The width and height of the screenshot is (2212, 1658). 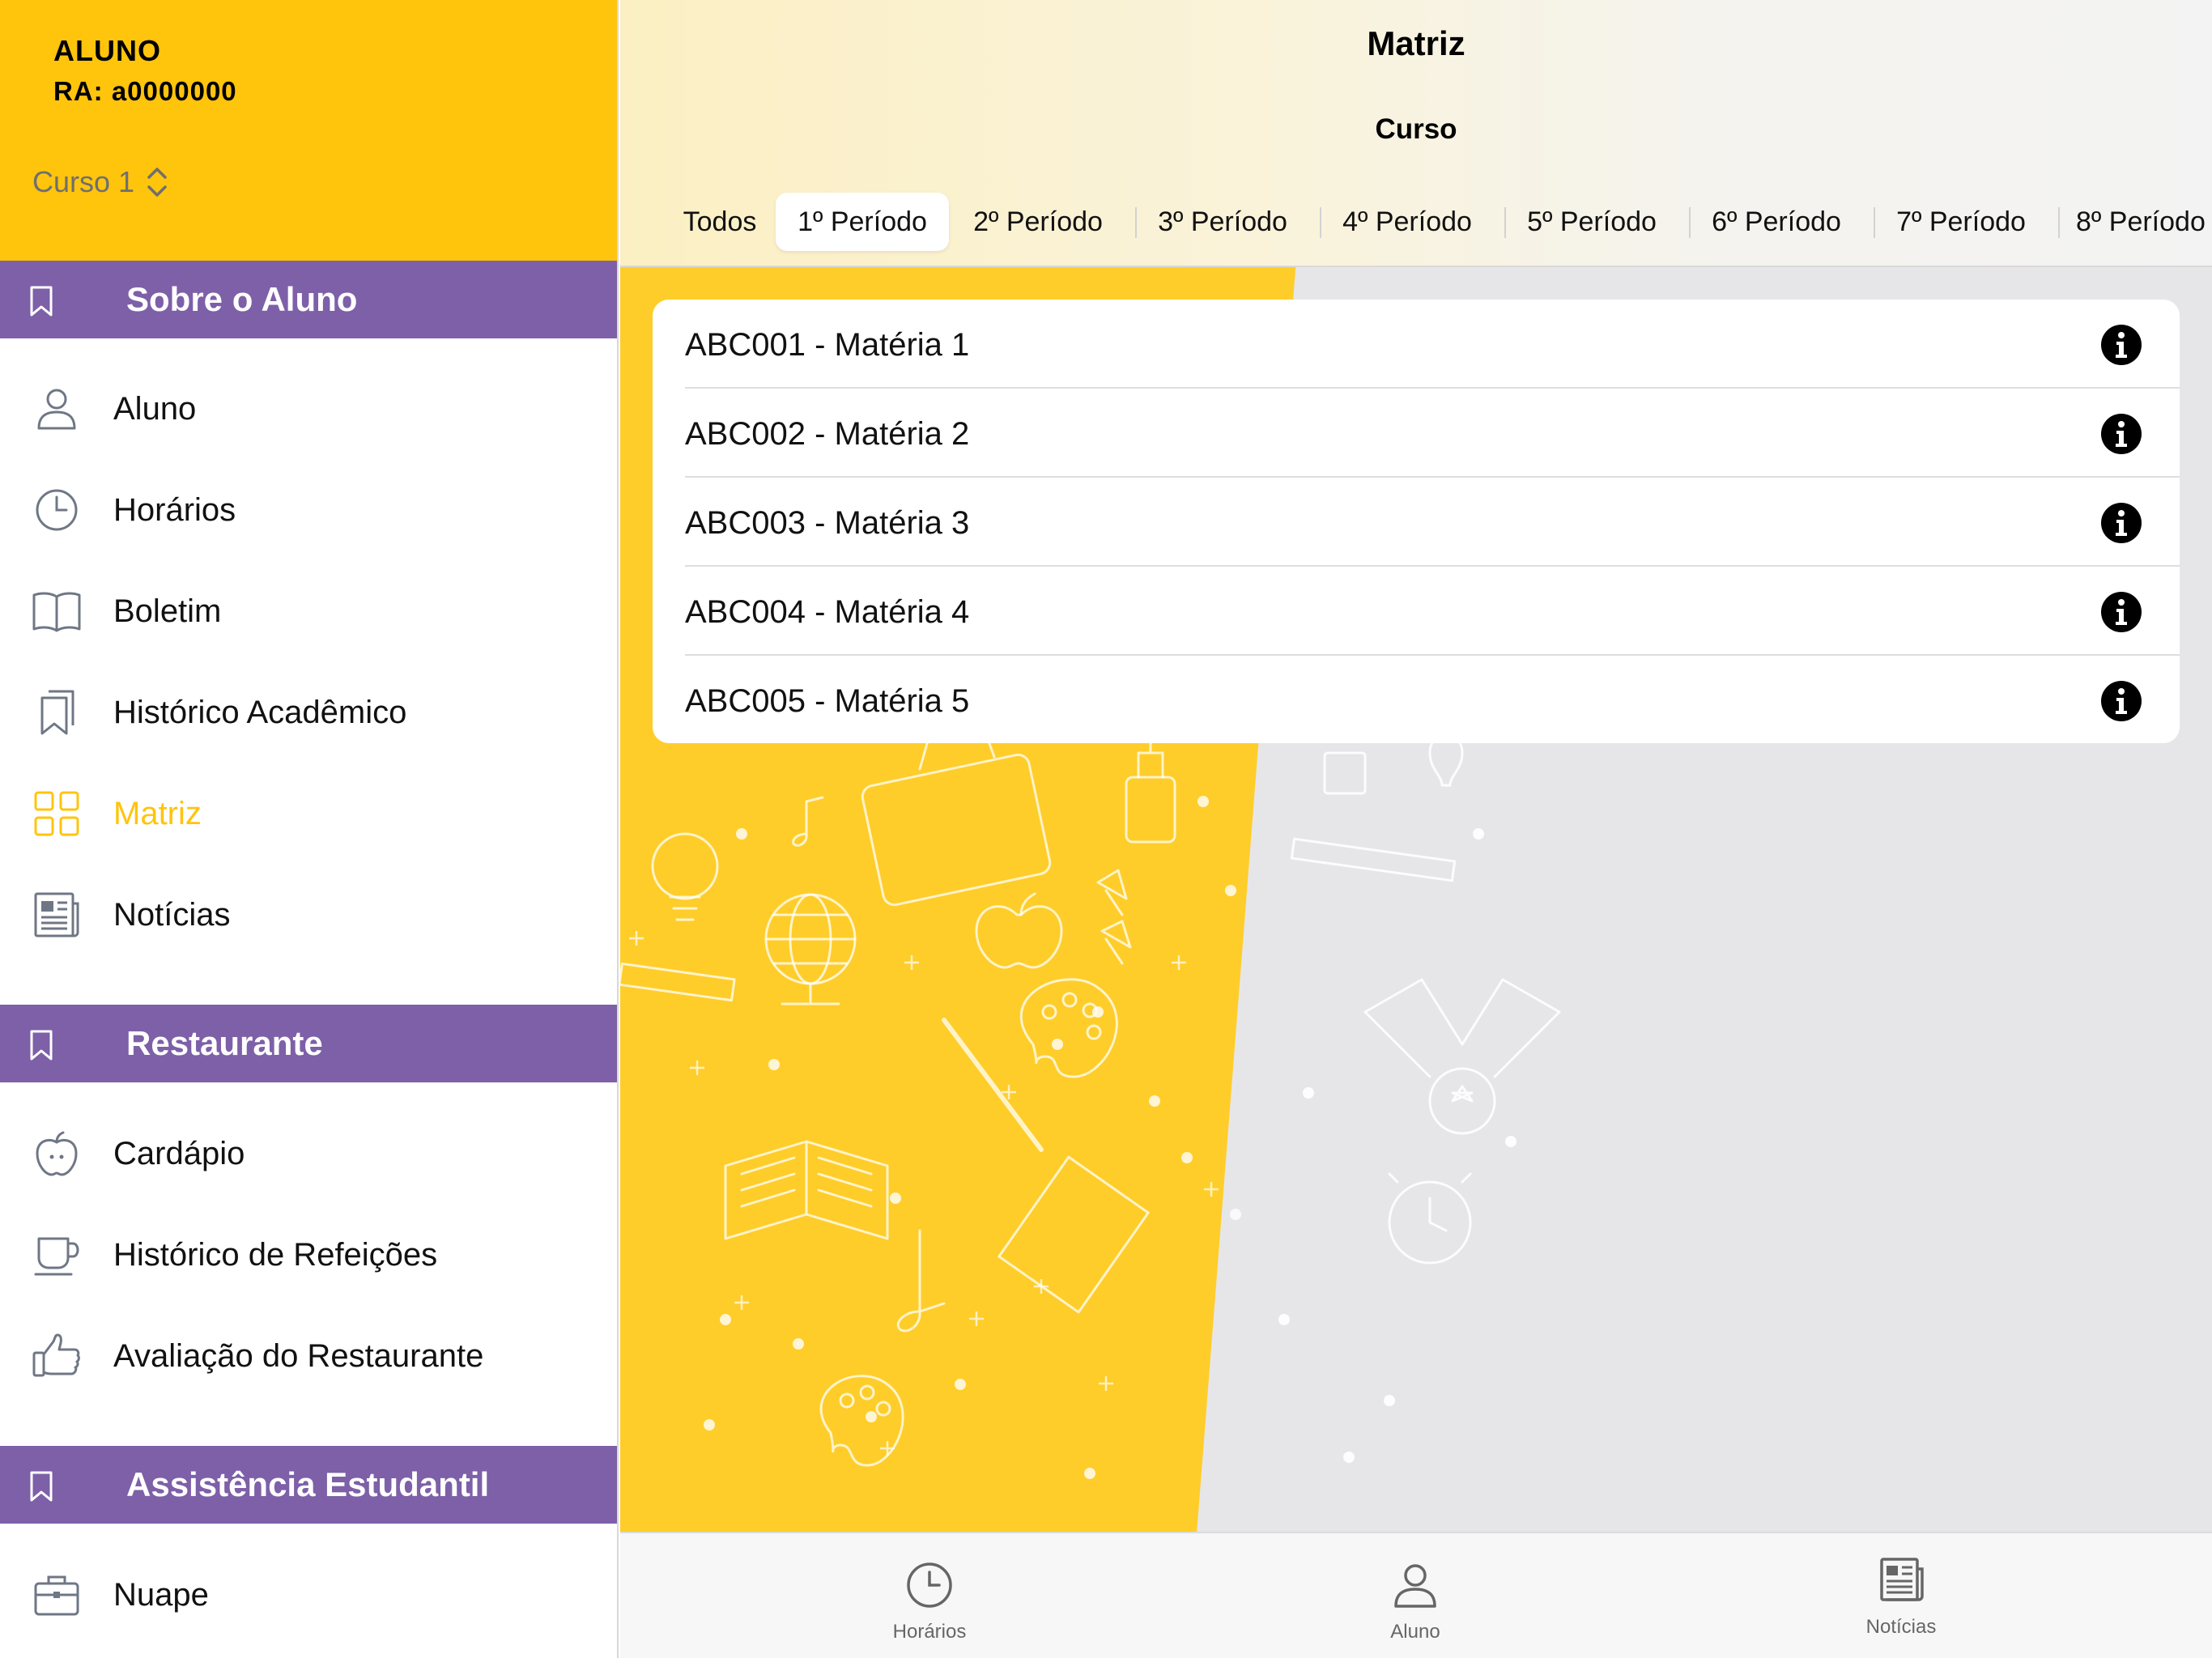 I want to click on sidebar-item-label: Matriz, so click(x=158, y=813).